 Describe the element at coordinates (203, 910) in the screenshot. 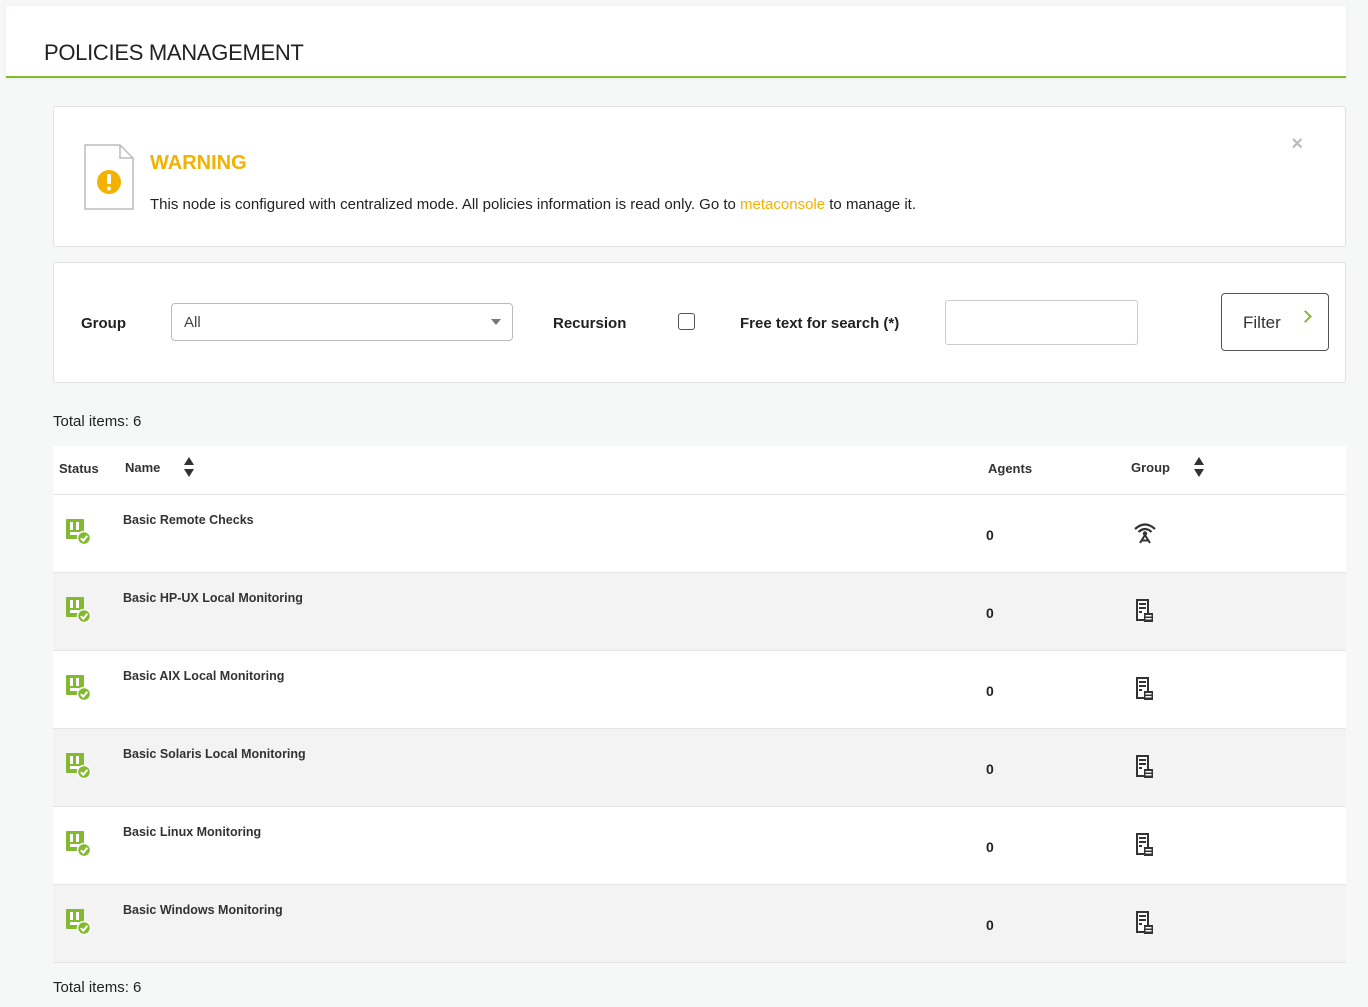

I see `policy-name: Basic Windows Monitoring` at that location.